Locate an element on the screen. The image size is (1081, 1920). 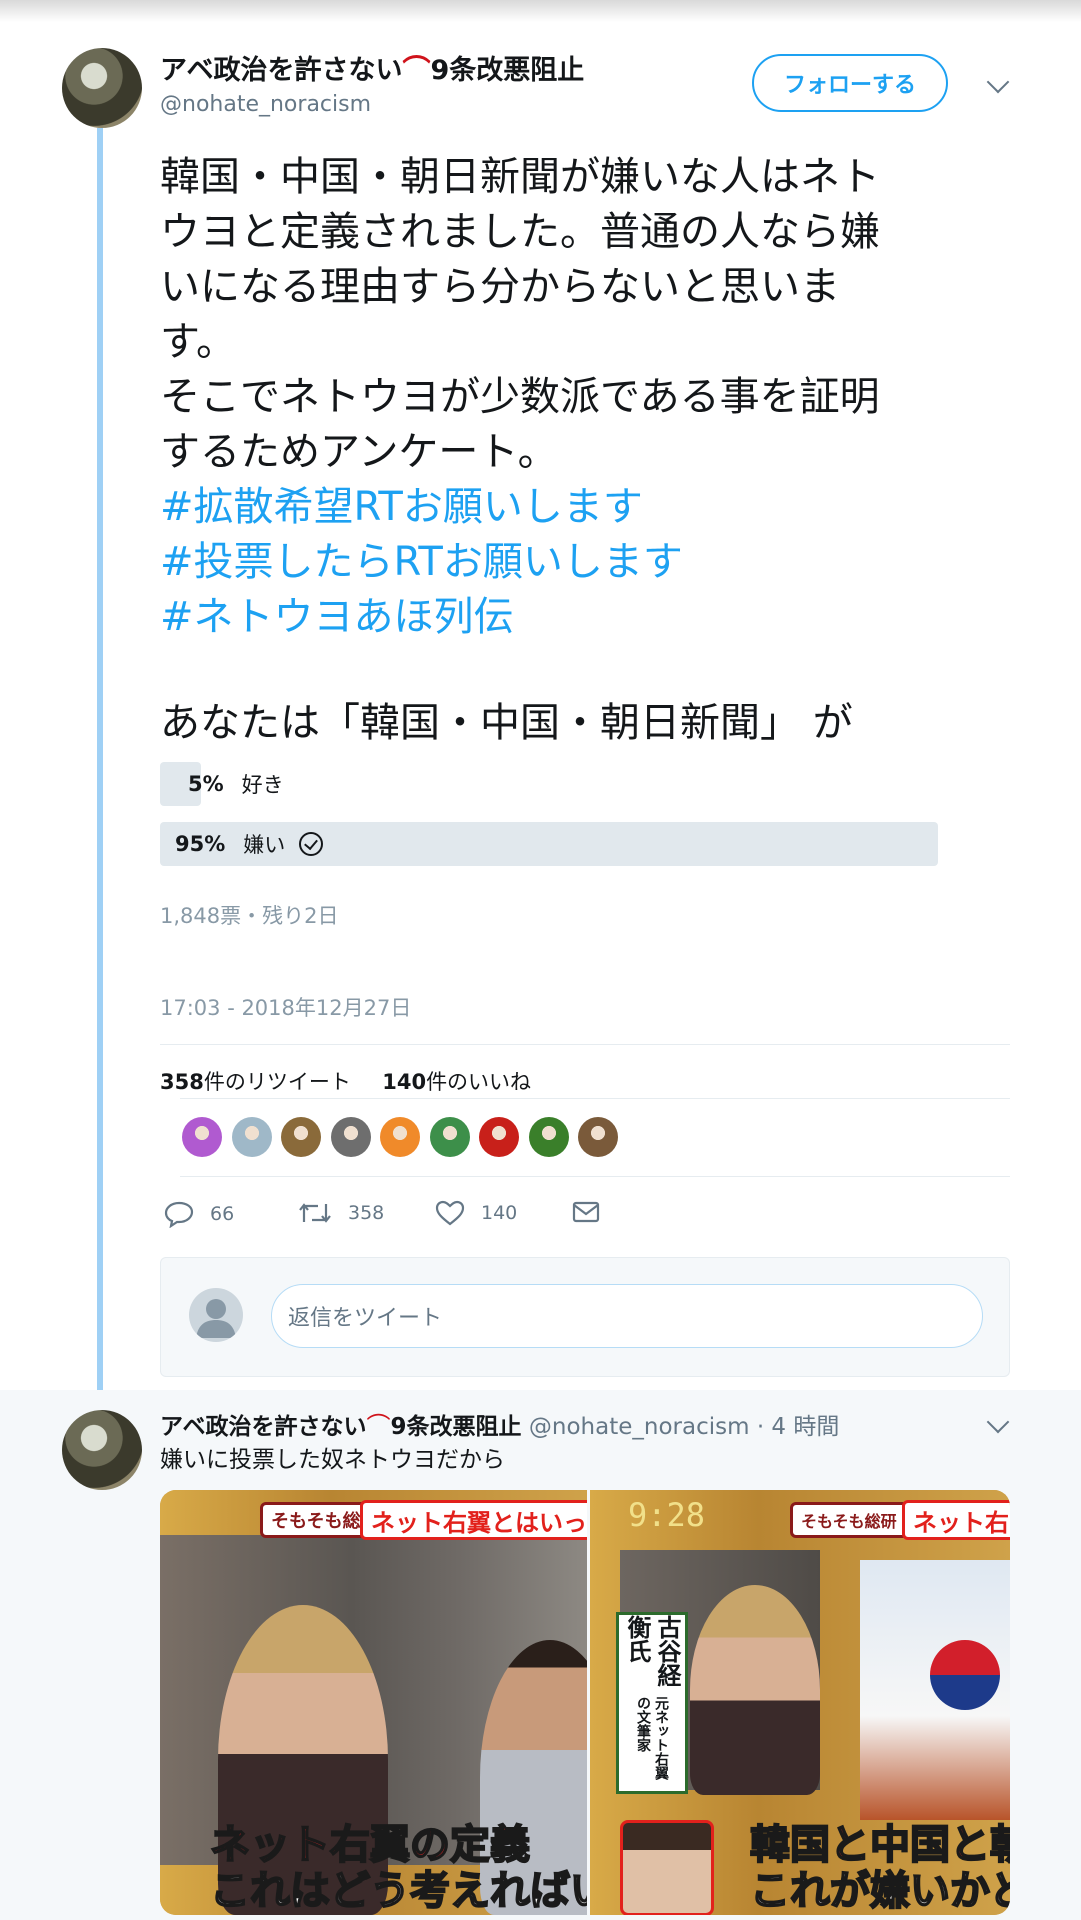
tweet-text-line: いになる理由すら分からないと思いま is located at coordinates (500, 287).